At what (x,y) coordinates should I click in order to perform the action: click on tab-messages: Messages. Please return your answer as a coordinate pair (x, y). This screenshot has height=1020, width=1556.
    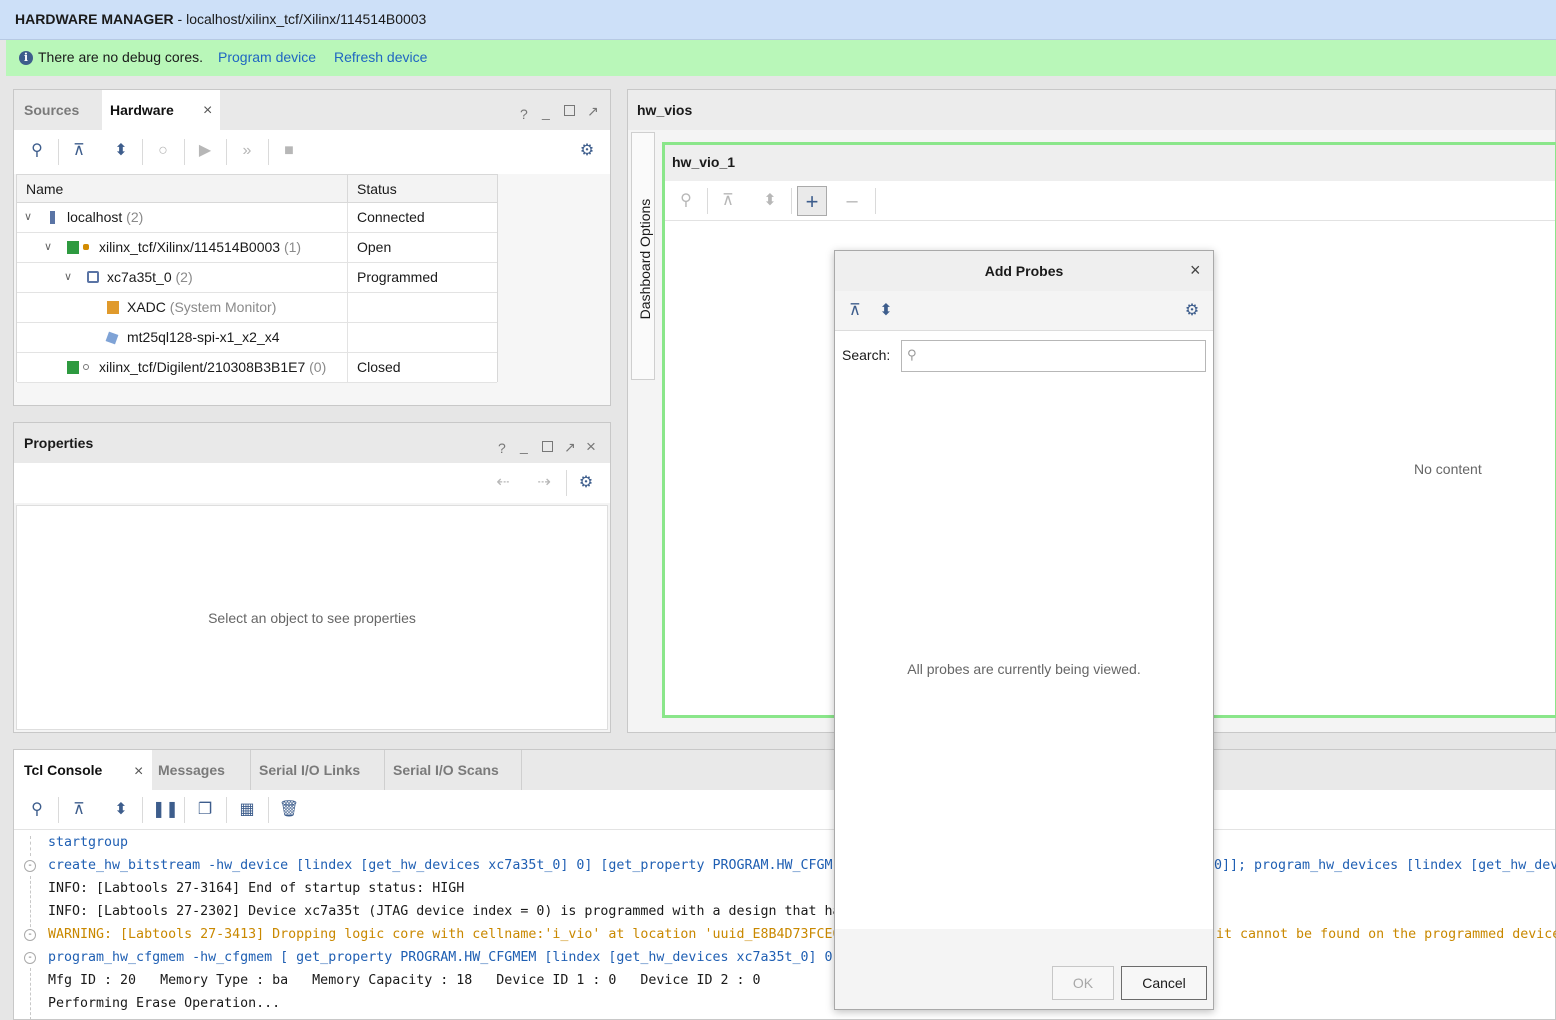
    Looking at the image, I should click on (200, 770).